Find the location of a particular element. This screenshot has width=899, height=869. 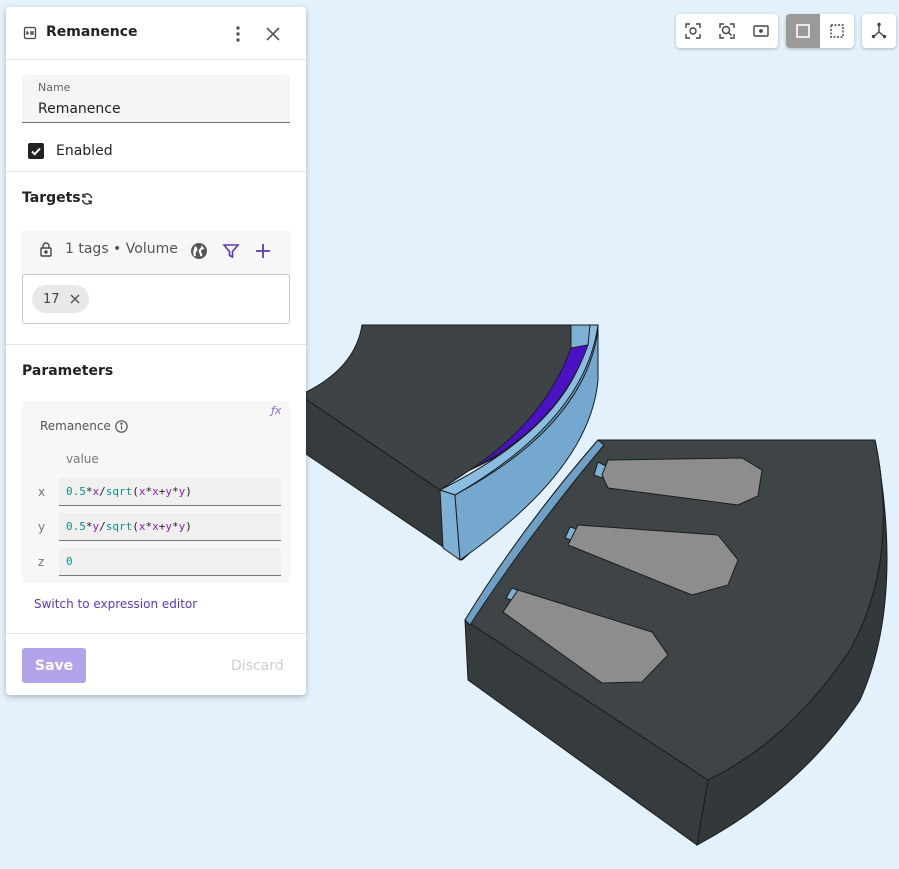

targets-toolbar: 1 tags • Volume is located at coordinates (156, 255).